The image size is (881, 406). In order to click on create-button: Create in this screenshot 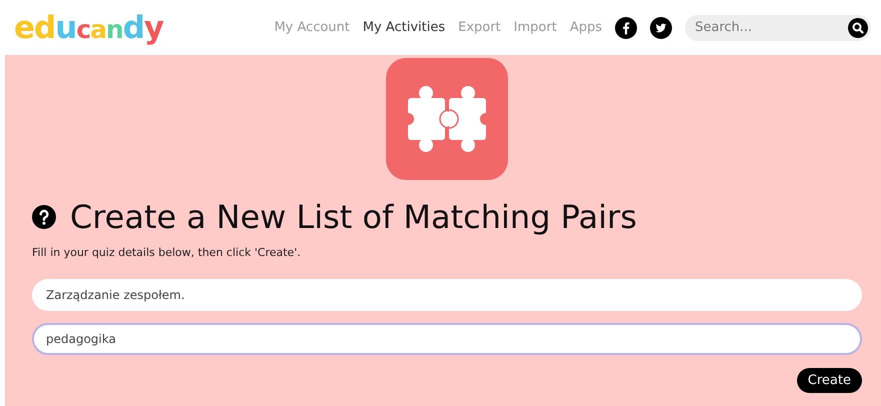, I will do `click(829, 380)`.